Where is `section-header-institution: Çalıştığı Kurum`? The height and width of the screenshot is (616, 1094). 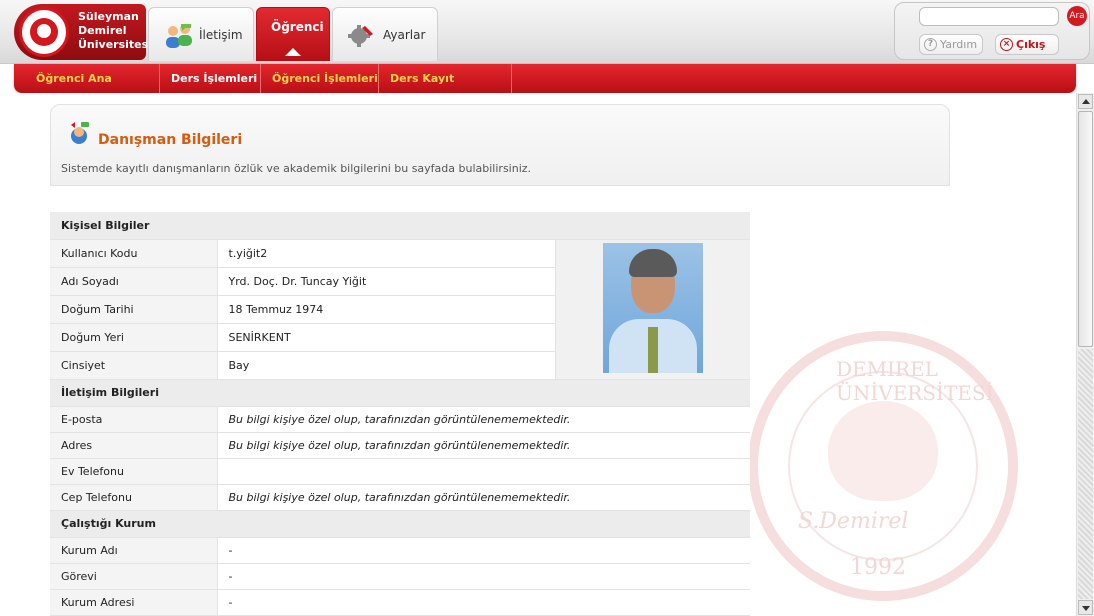 section-header-institution: Çalıştığı Kurum is located at coordinates (400, 524).